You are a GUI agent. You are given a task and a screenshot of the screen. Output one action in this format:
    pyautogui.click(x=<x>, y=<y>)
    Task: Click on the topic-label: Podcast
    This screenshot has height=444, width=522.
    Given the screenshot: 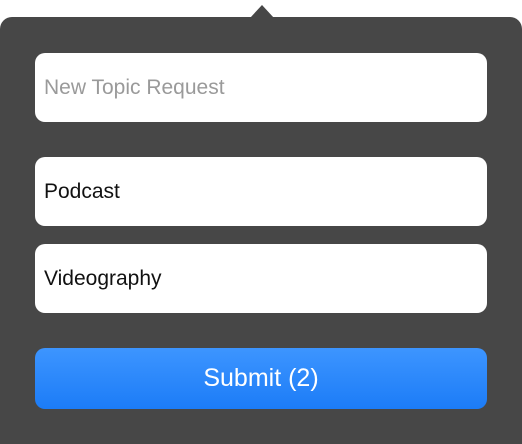 What is the action you would take?
    pyautogui.click(x=82, y=191)
    